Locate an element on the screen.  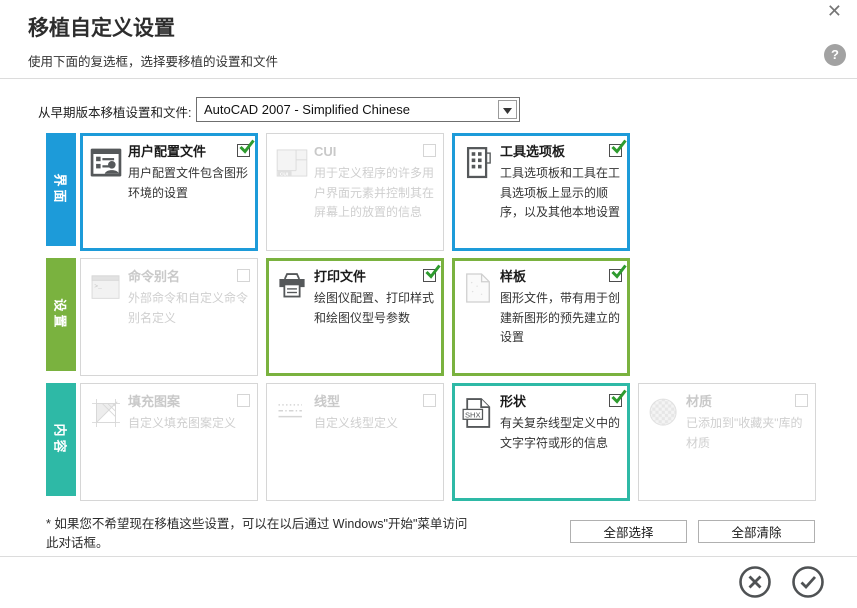
page-subtitle: 使用下面的复选框，选择要移植的设置和文件 is located at coordinates (153, 62).